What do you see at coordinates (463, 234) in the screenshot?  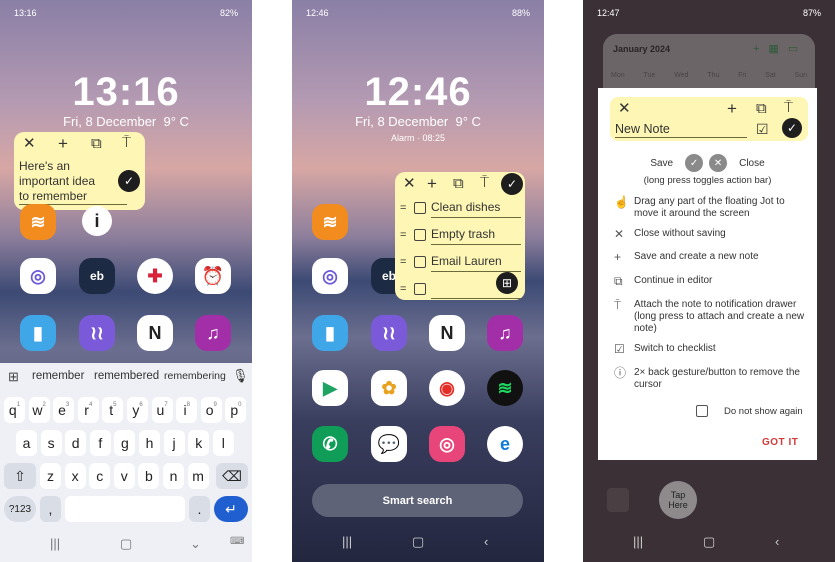 I see `checklist-item: Empty trash` at bounding box center [463, 234].